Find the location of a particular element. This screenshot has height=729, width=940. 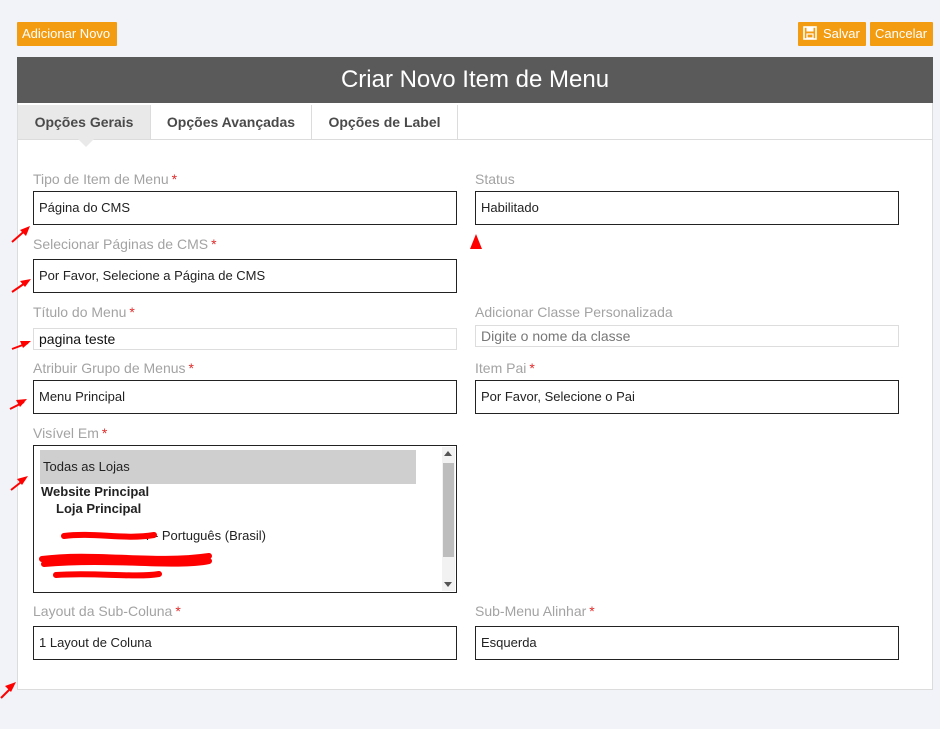

menu-title-input: pagina teste is located at coordinates (245, 339).